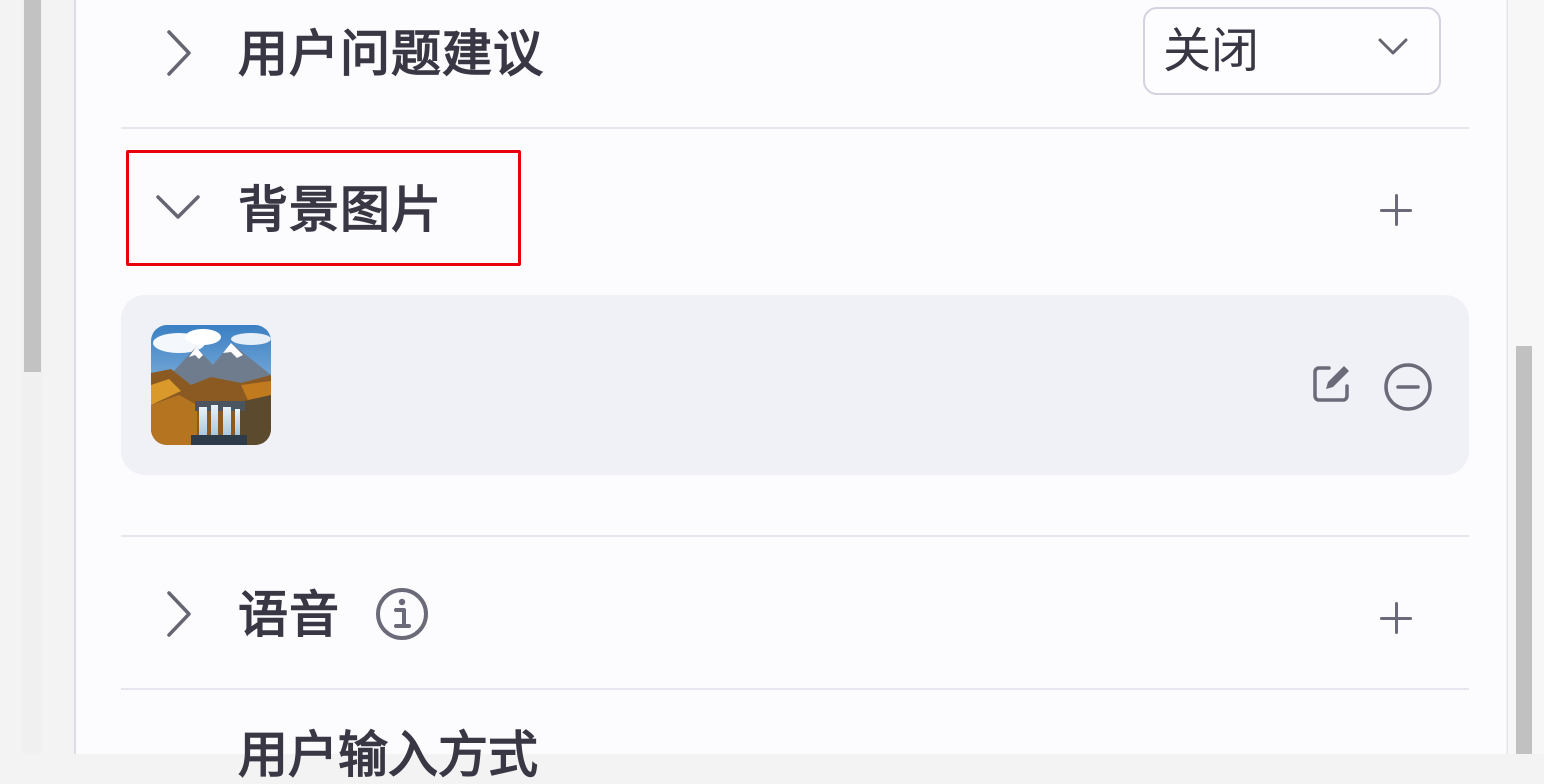  I want to click on minus-circle-icon, so click(1408, 387).